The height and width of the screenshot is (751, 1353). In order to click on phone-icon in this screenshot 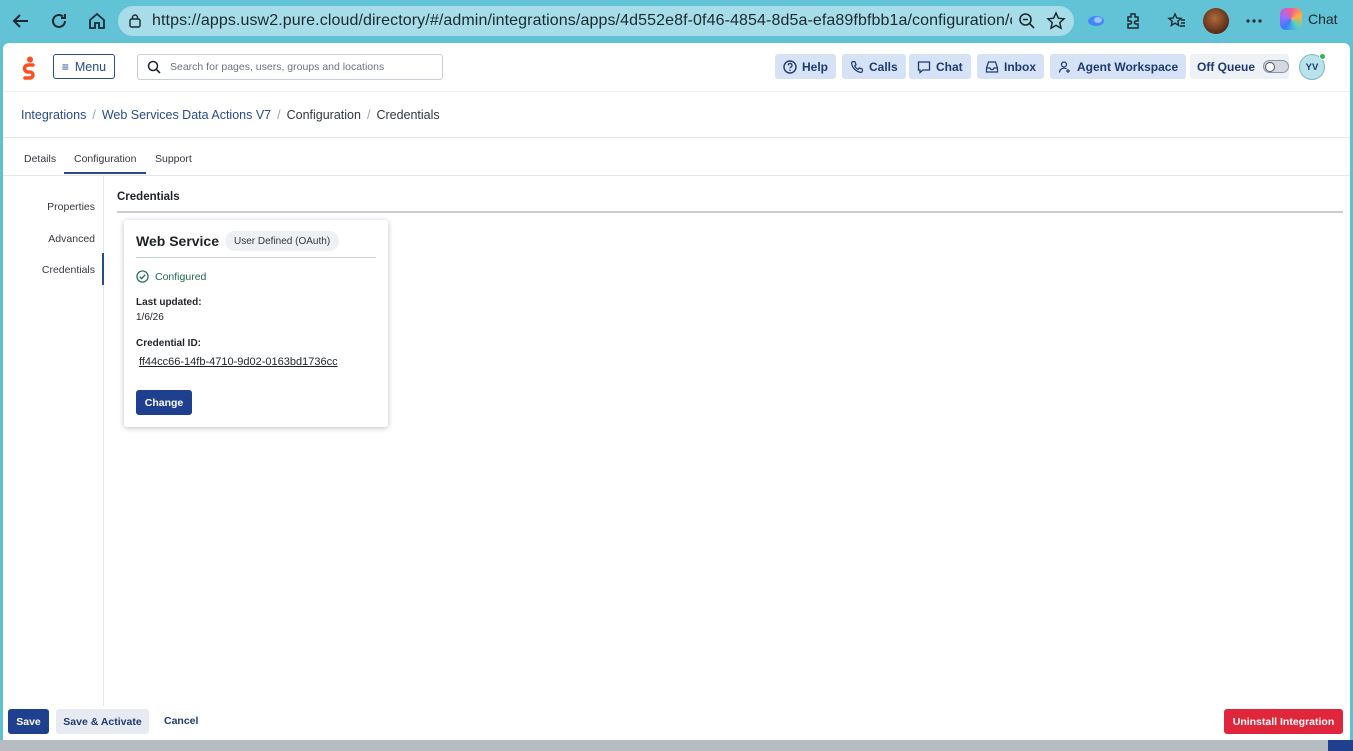, I will do `click(857, 66)`.